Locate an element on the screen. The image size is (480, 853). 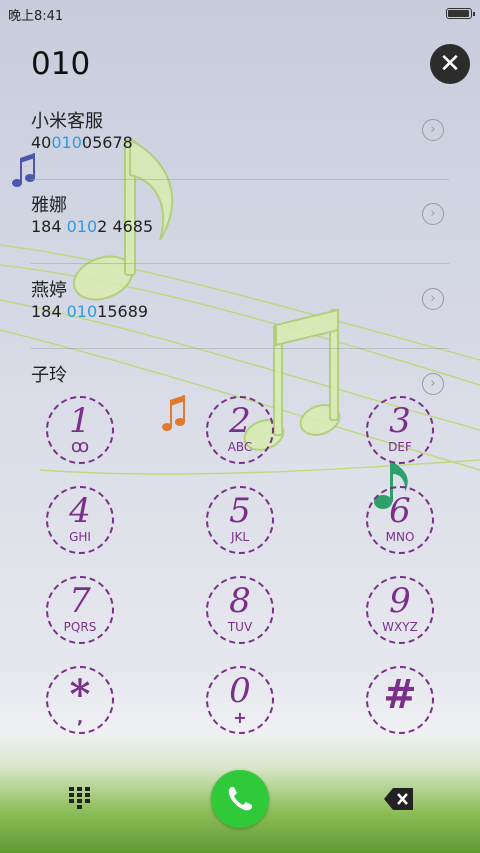
key-0: 0 + is located at coordinates (240, 700).